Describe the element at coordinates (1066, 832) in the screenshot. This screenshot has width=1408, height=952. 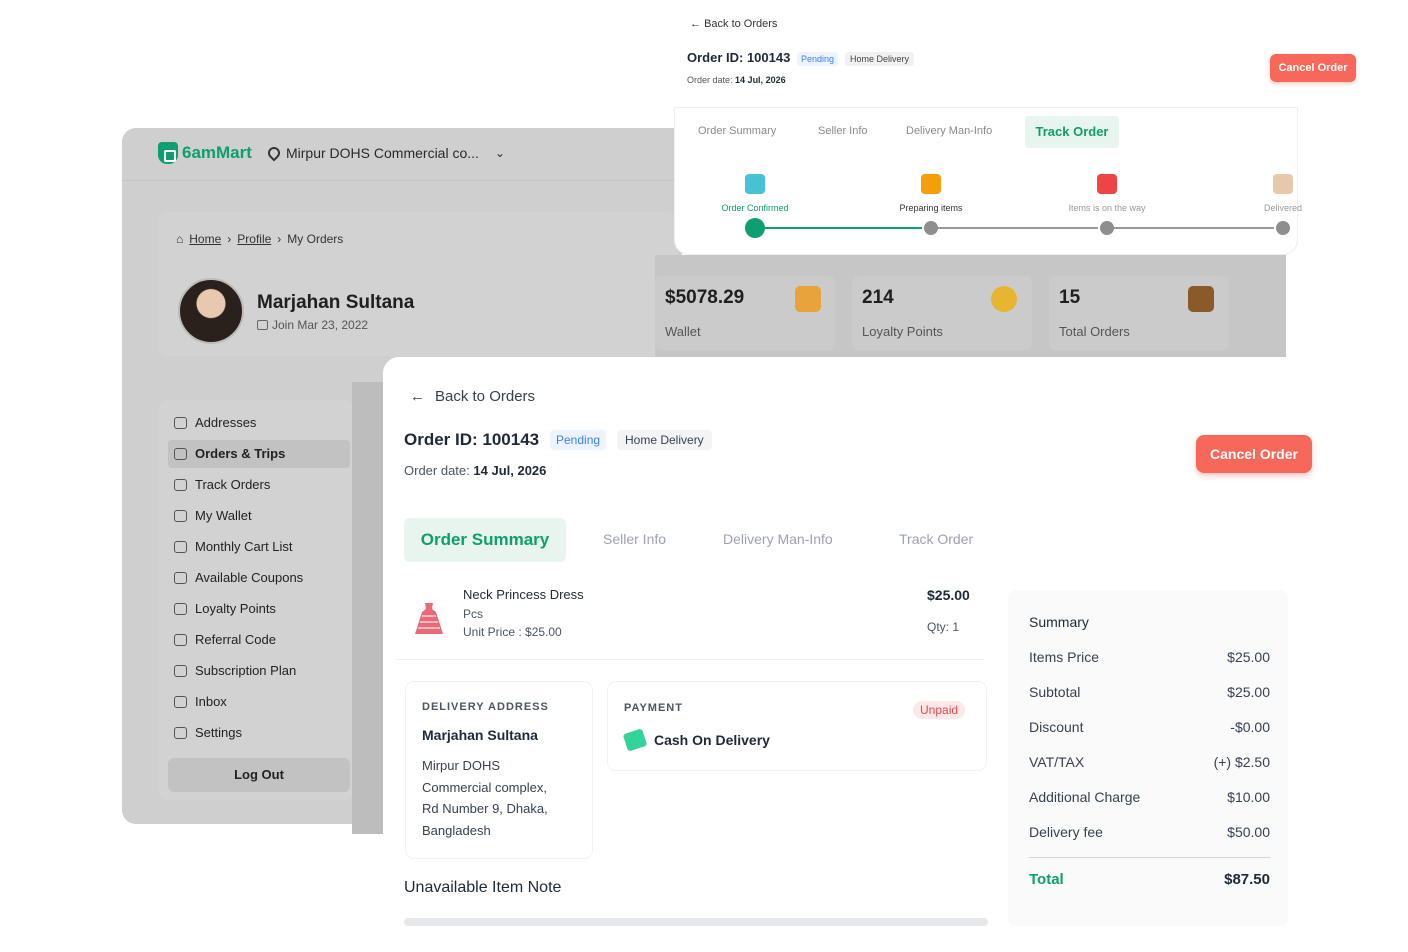
I see `summary-label-delivery-fee: Delivery fee` at that location.